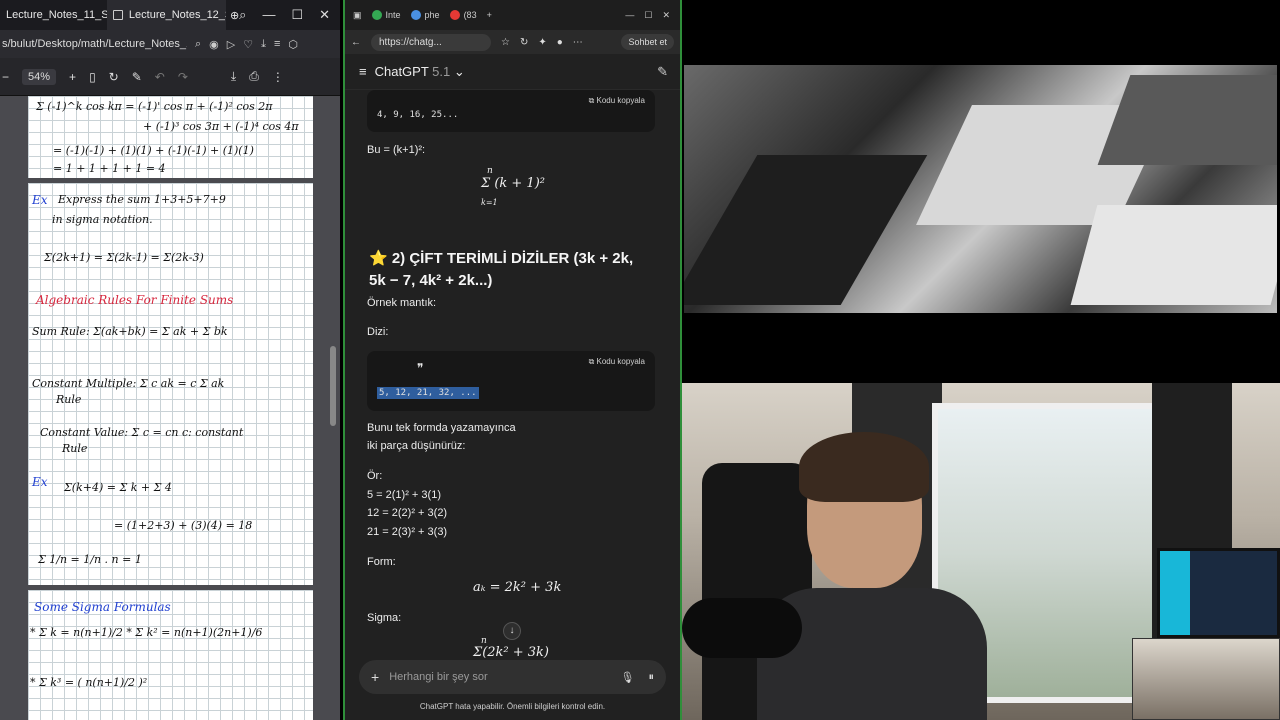  What do you see at coordinates (524, 42) in the screenshot?
I see `refresh-icon: ↻` at bounding box center [524, 42].